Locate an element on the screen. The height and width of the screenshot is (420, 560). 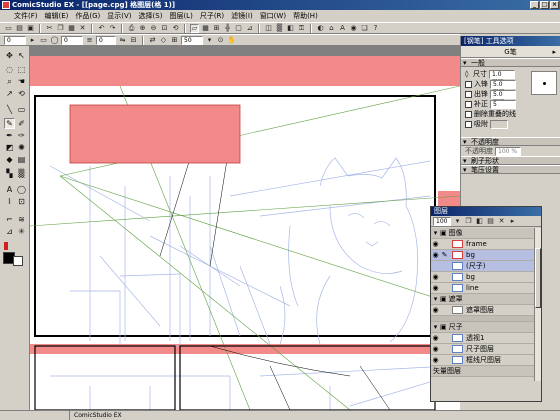
rotate-icon: ⟲ is located at coordinates (175, 28).